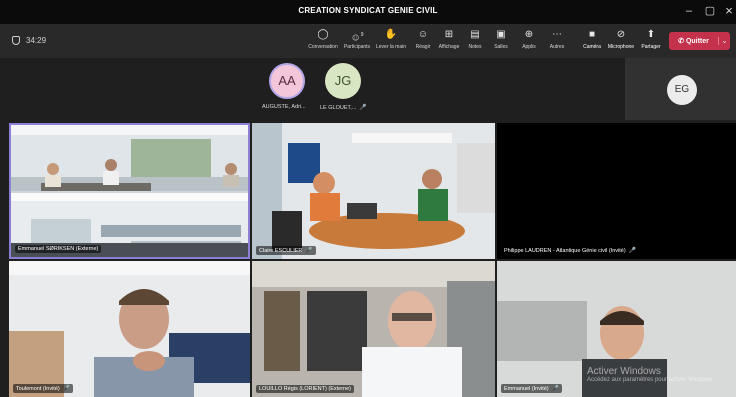 Image resolution: width=736 pixels, height=397 pixels. I want to click on participant-name: Emmanuel SØRIKSEN (Externe), so click(58, 249).